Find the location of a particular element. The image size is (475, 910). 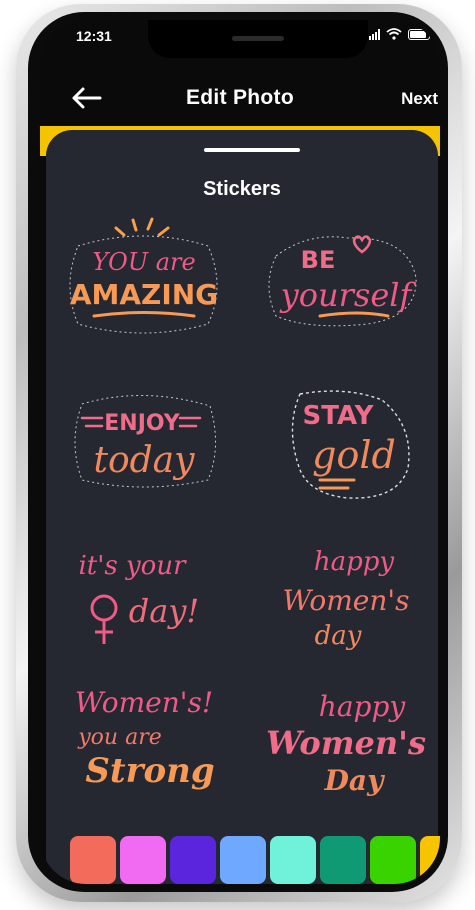

sticker-enjoy-today-art: ENJOY today is located at coordinates (145, 441).